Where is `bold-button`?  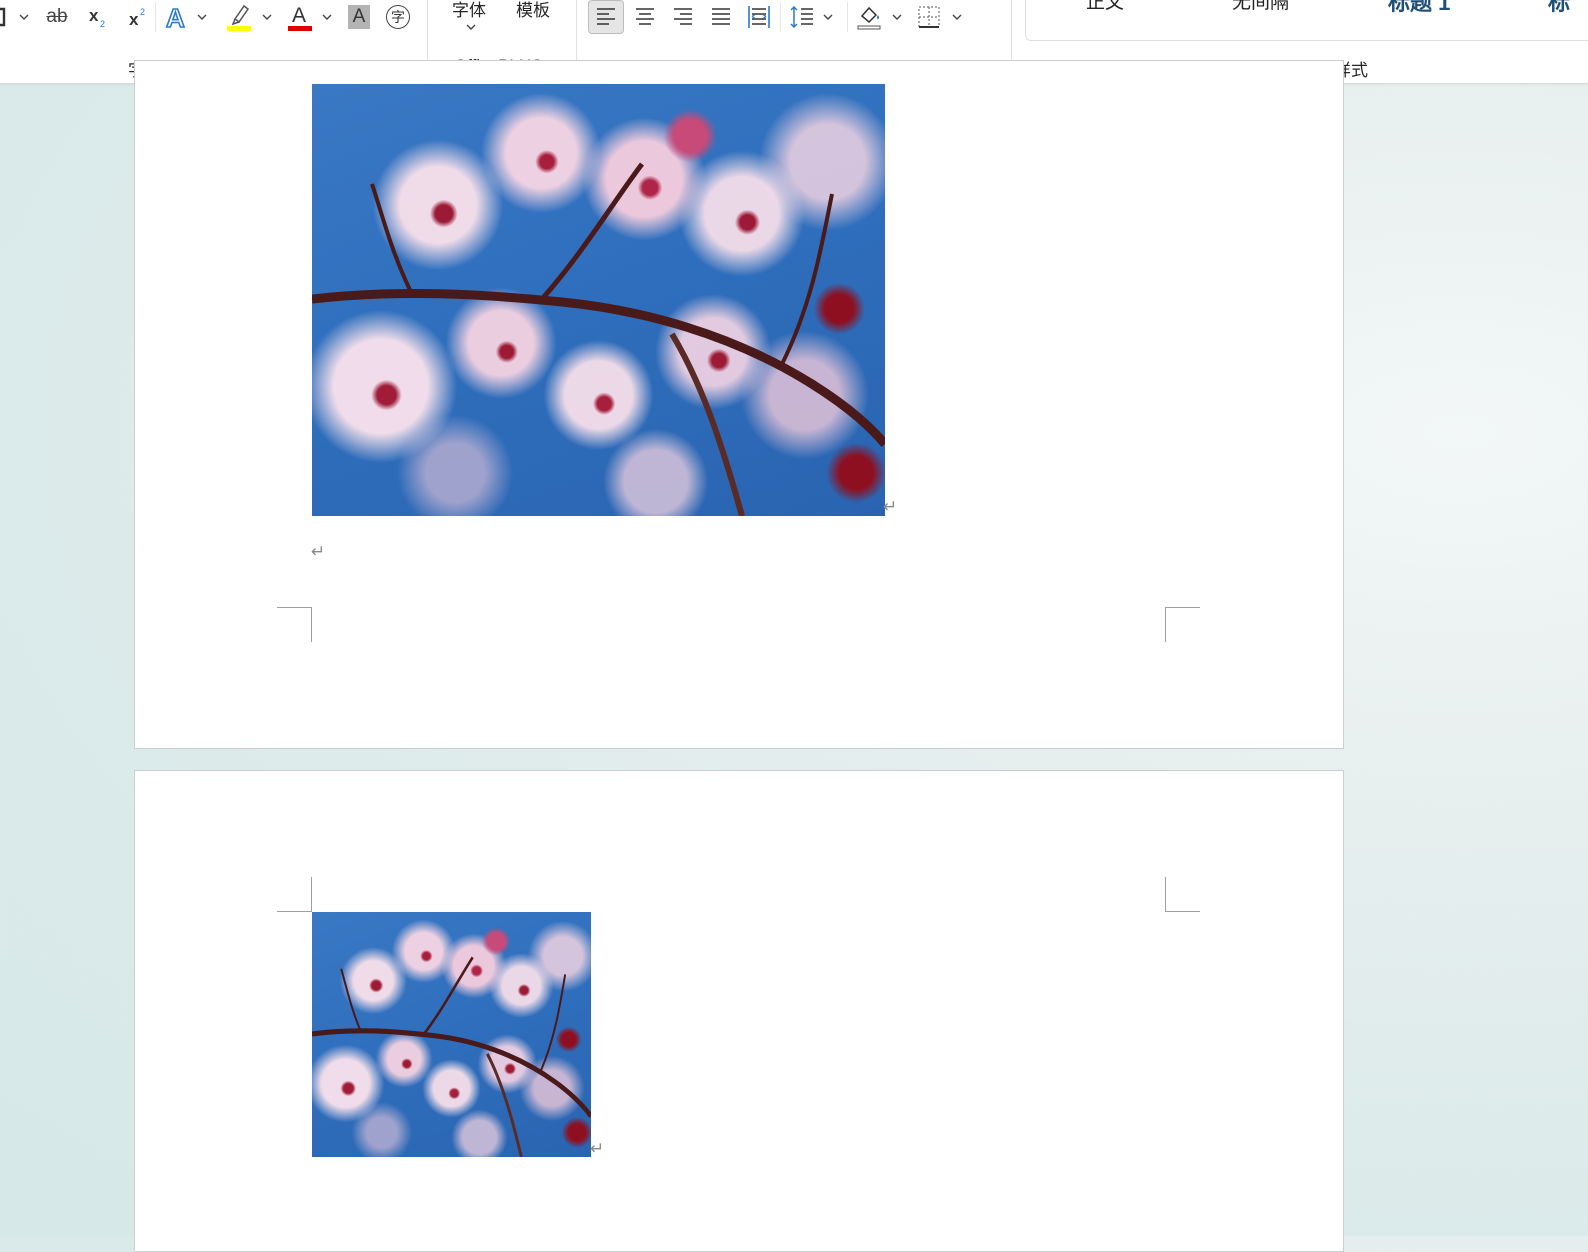
bold-button is located at coordinates (5, 17).